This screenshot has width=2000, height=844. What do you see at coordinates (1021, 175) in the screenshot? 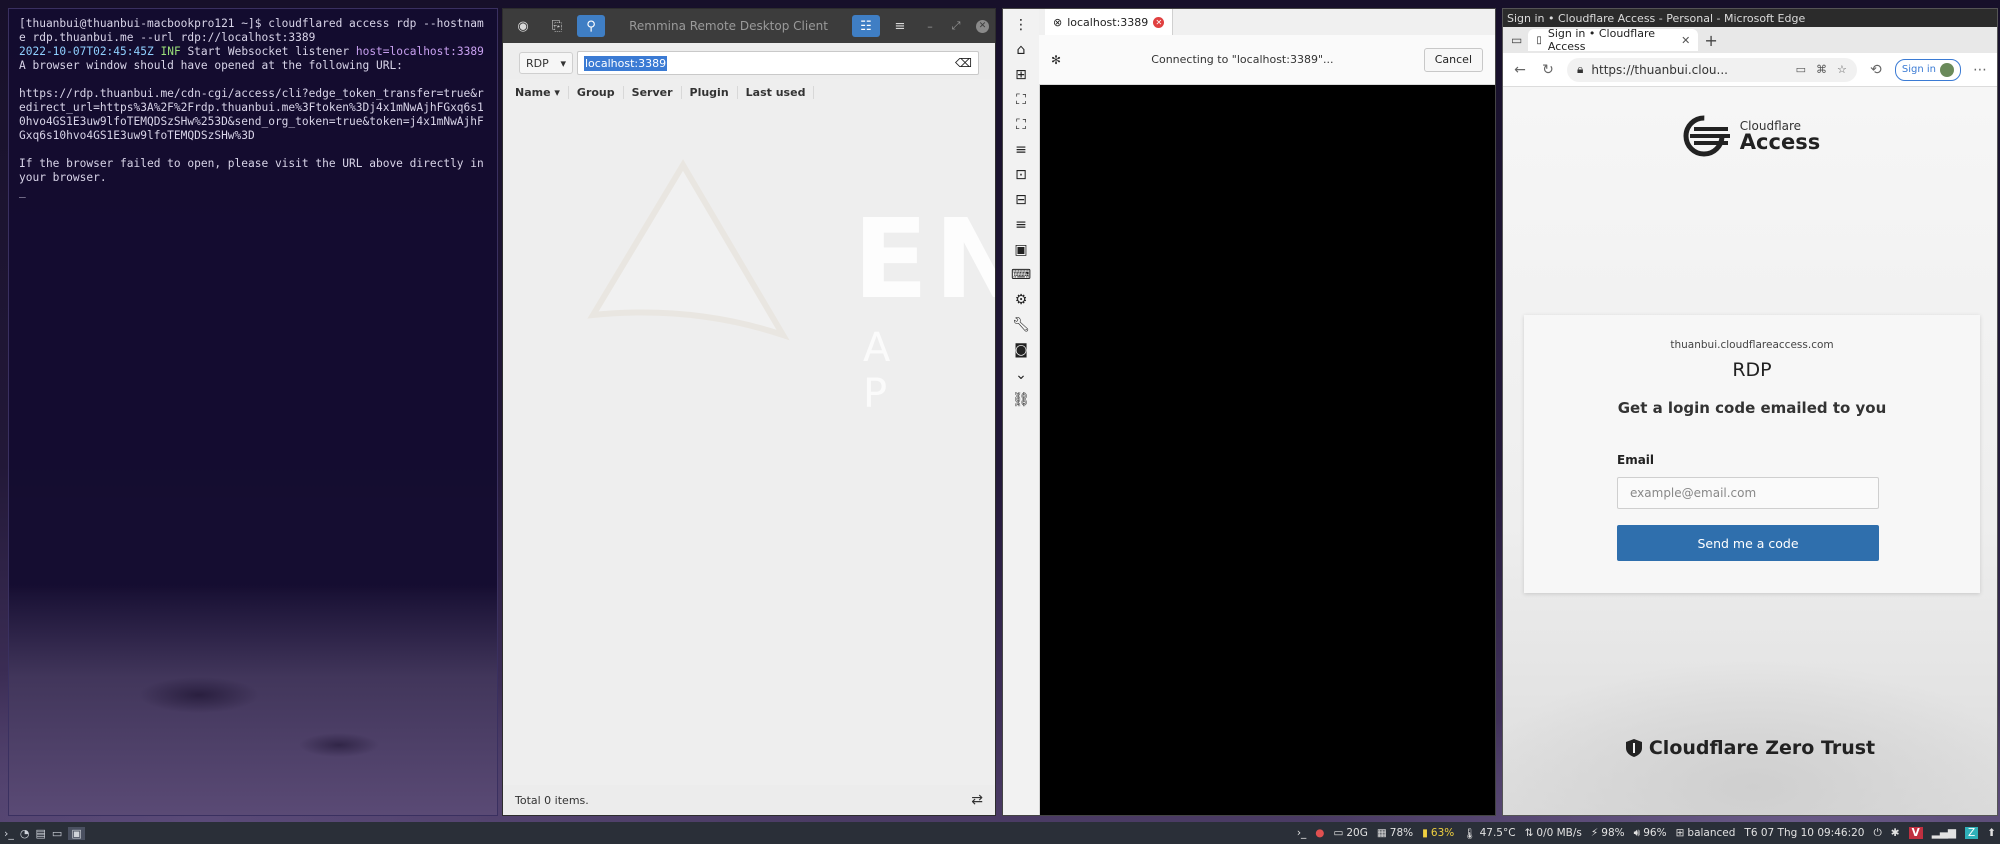
I see `scale-icon: ⊡` at bounding box center [1021, 175].